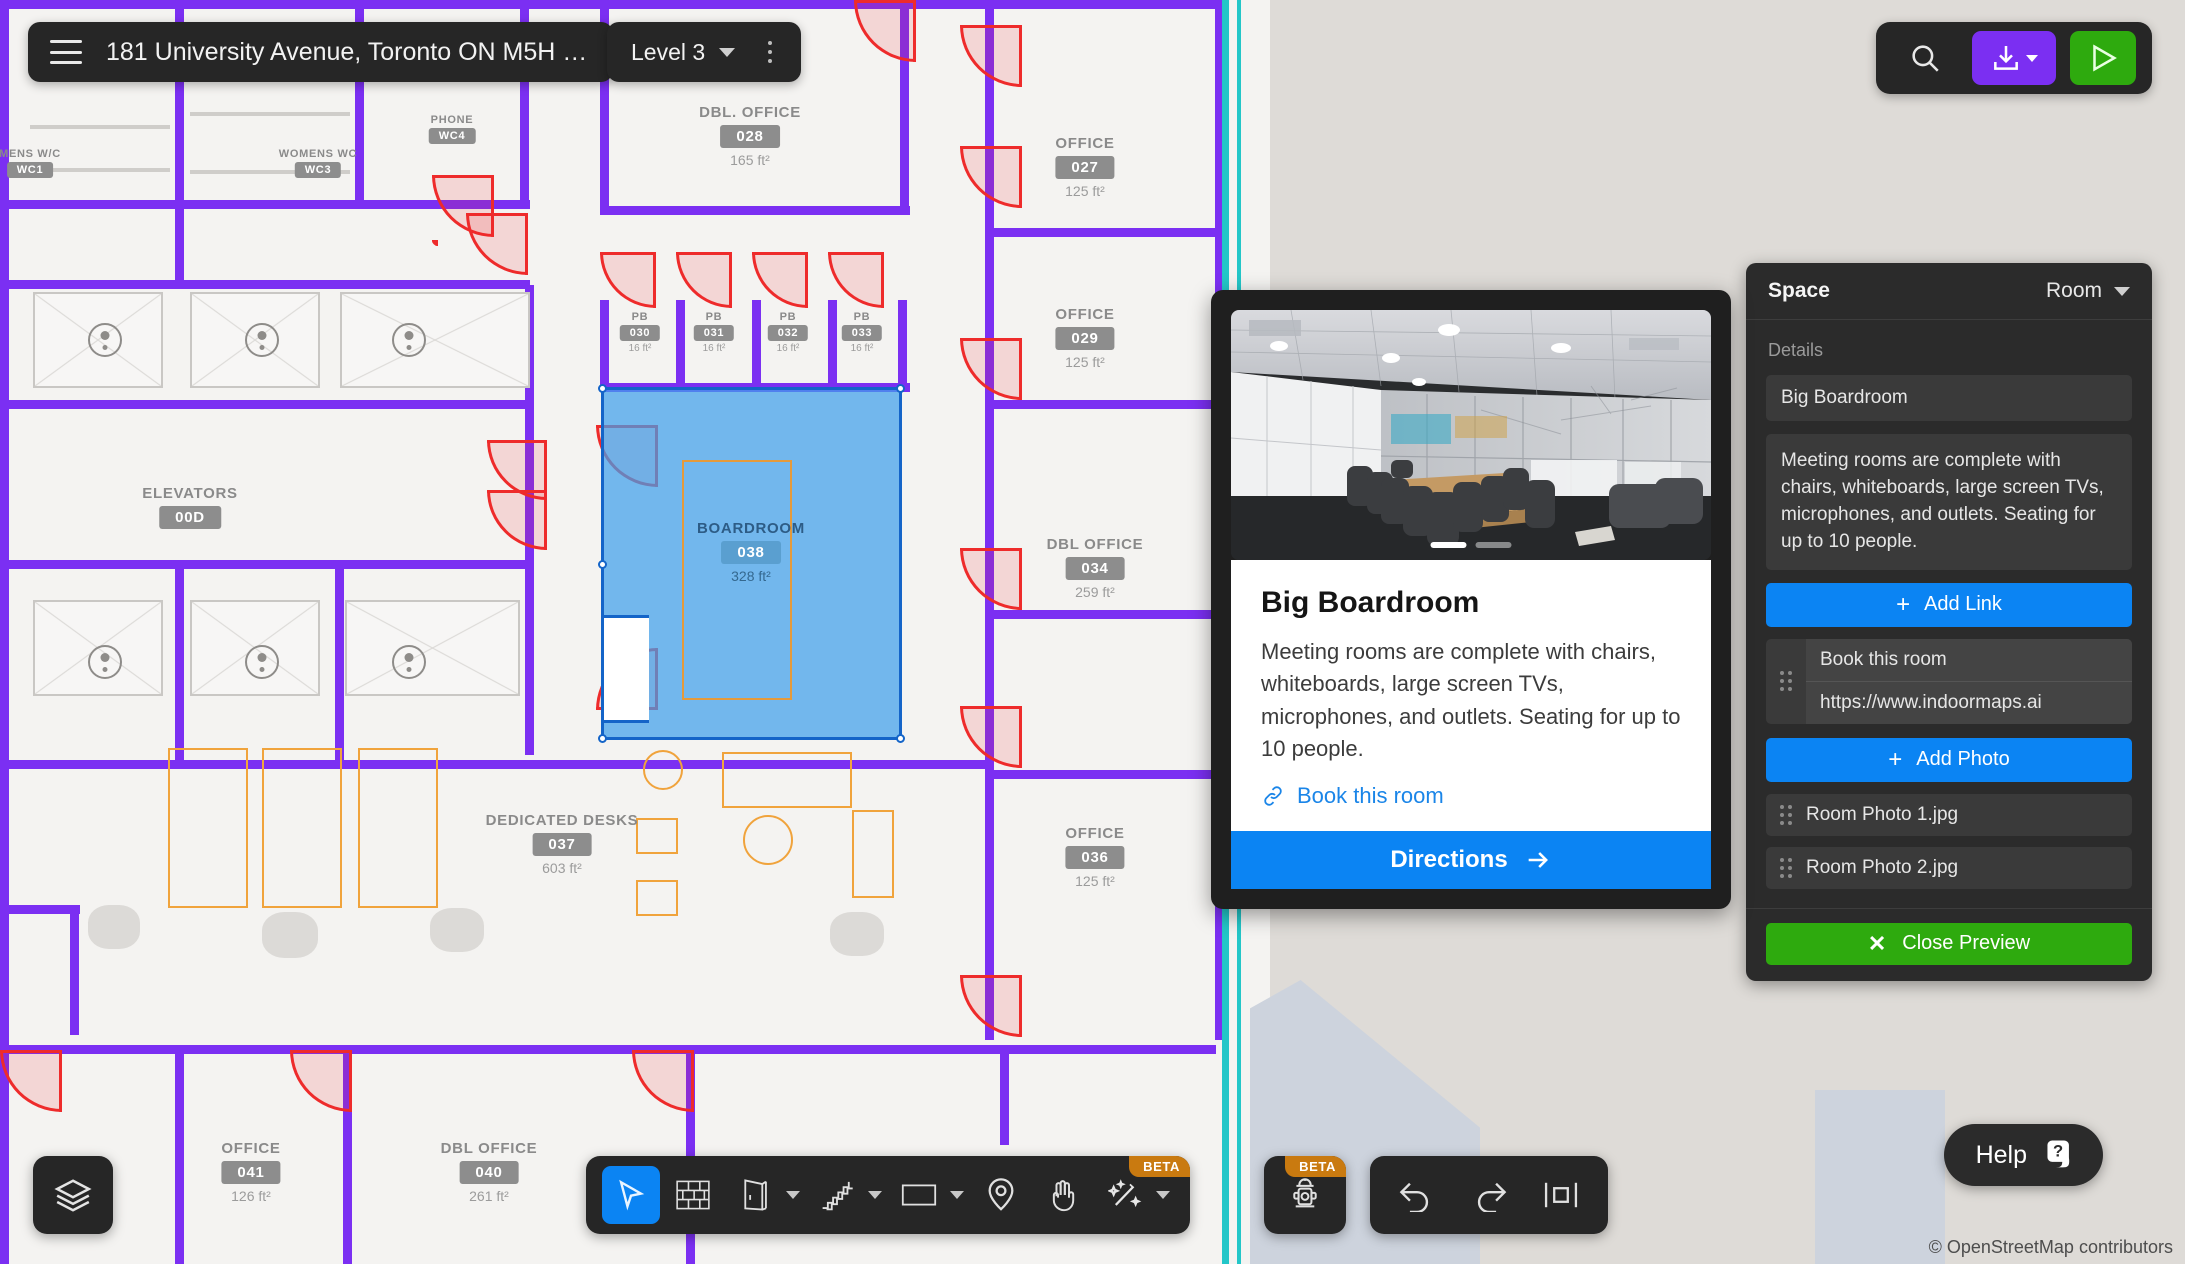  Describe the element at coordinates (1903, 604) in the screenshot. I see `plus-icon: +` at that location.